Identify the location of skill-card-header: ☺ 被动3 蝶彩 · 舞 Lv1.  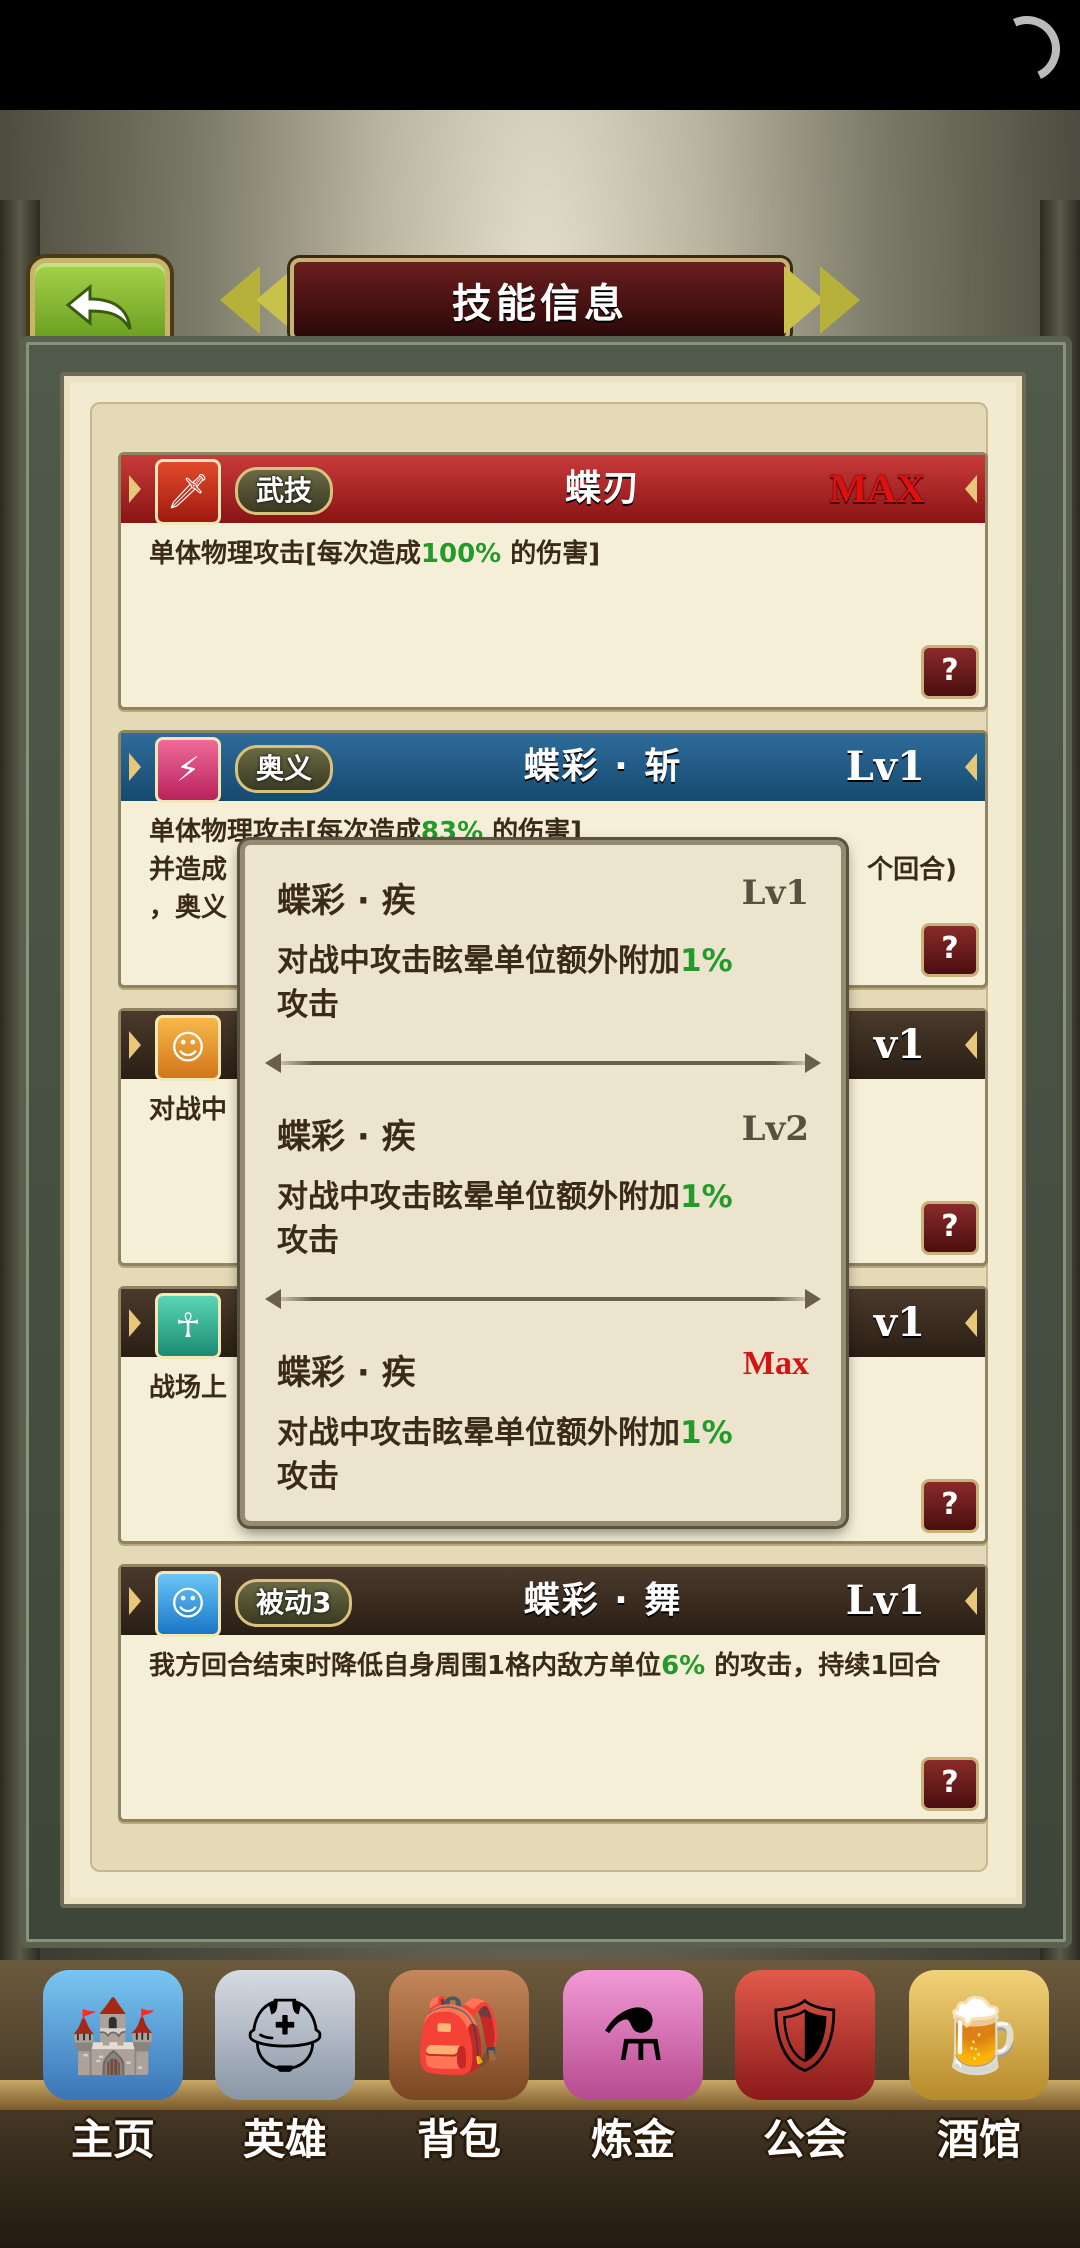
(553, 1602).